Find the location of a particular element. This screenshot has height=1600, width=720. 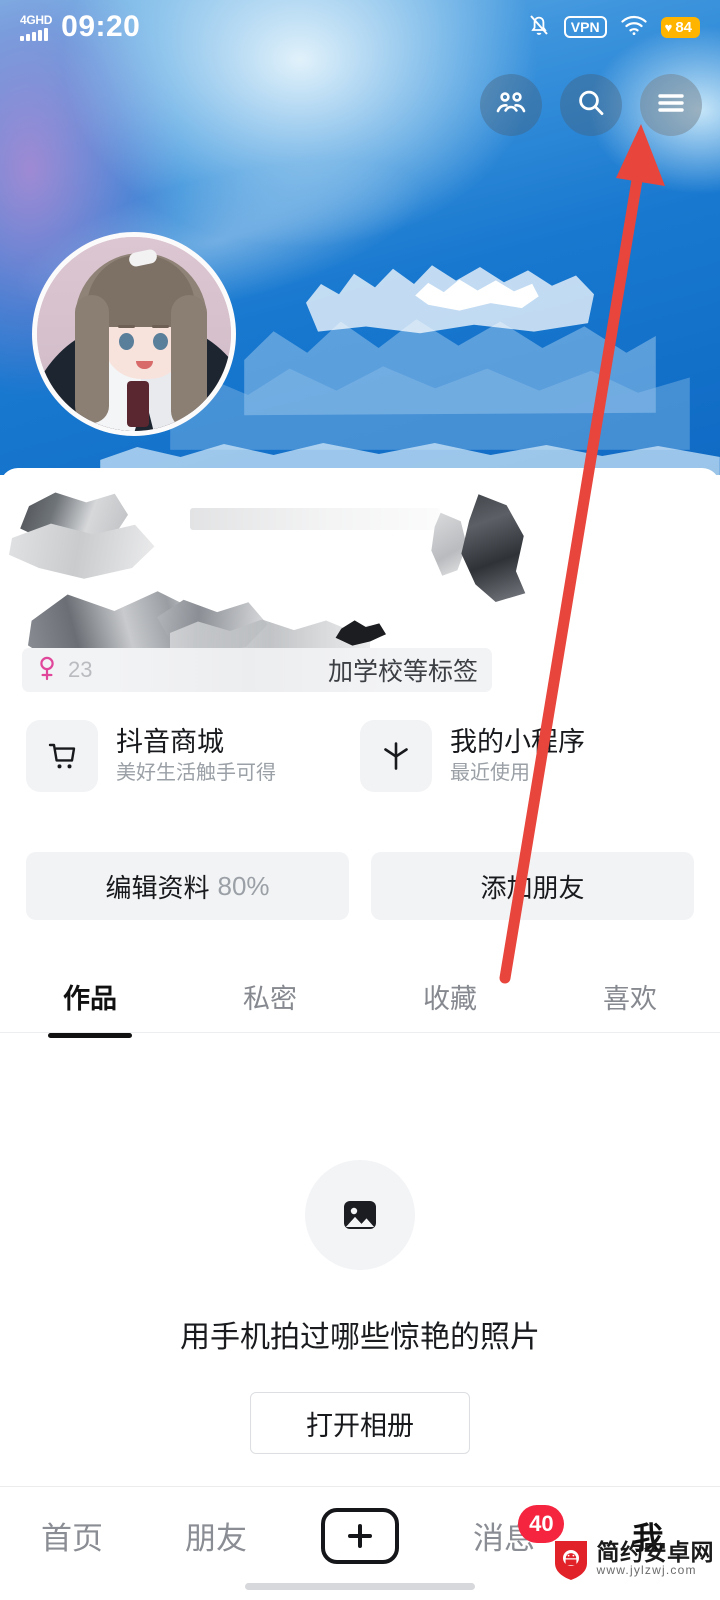

vpn-indicator: VPN is located at coordinates (585, 27).